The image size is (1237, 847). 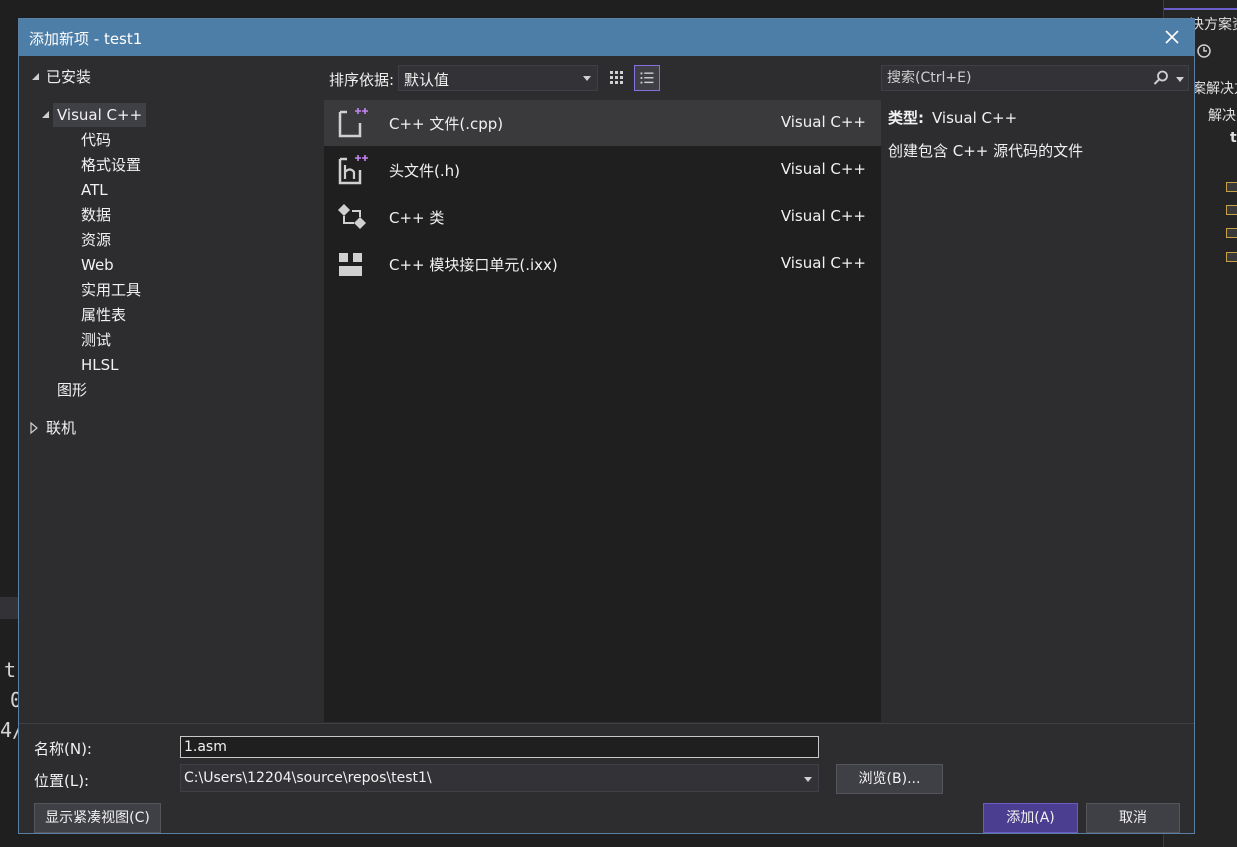 I want to click on location-dropdown: C:\Users\12204\source\repos\test1\, so click(x=499, y=778).